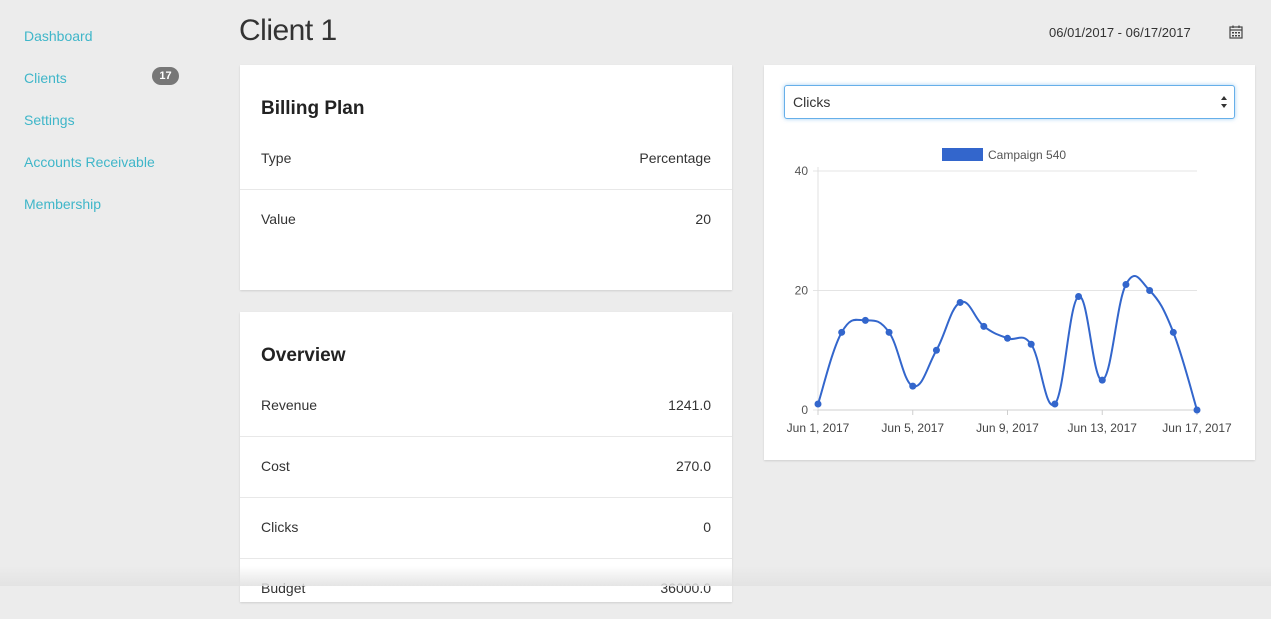 This screenshot has width=1271, height=619. What do you see at coordinates (313, 108) in the screenshot?
I see `billing-plan-title: Billing Plan` at bounding box center [313, 108].